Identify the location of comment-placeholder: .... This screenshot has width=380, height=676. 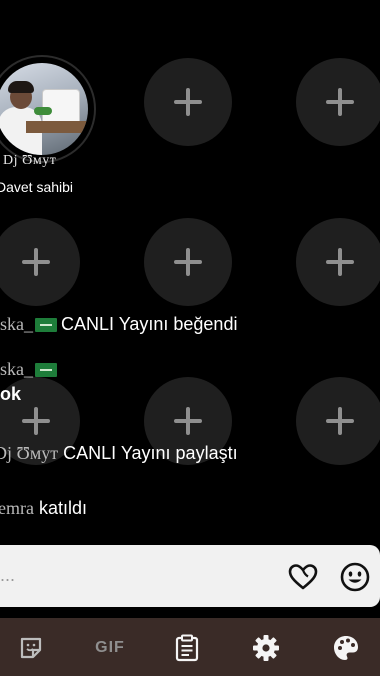
(8, 575).